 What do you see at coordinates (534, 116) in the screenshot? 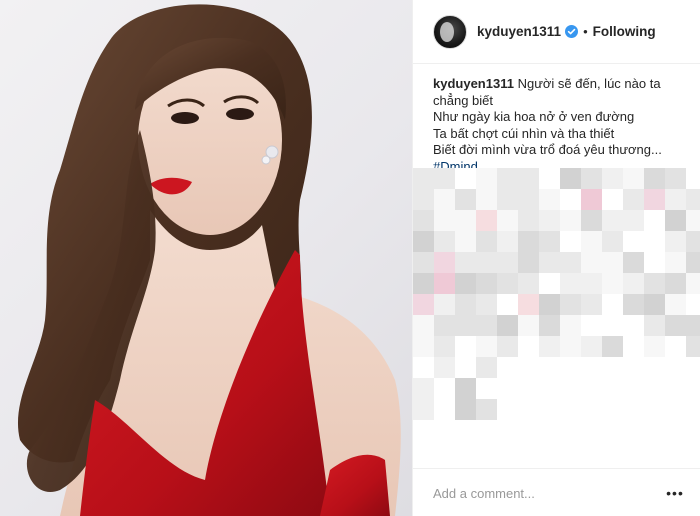
I see `caption-line-2: Như ngày kia hoa nở ở ven đường` at bounding box center [534, 116].